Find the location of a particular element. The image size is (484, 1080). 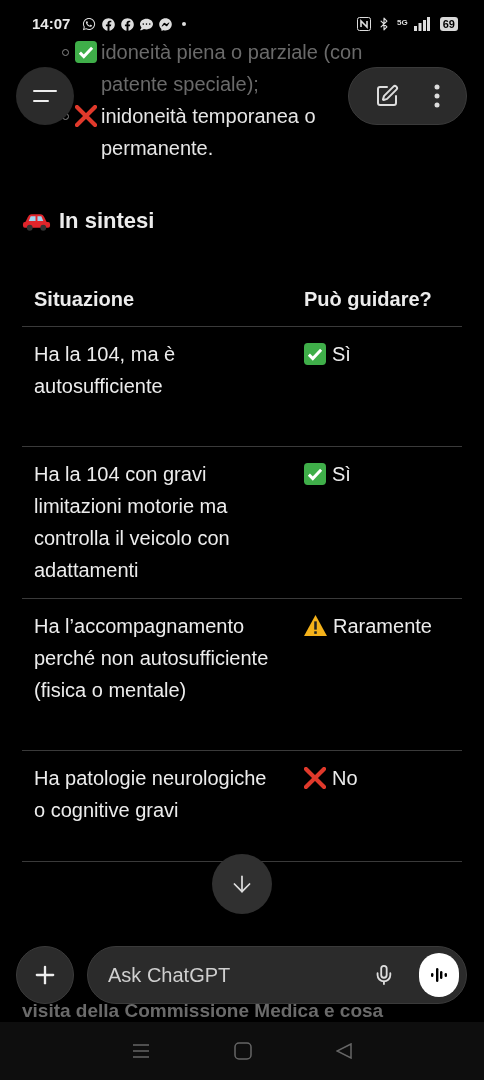

table-cell-text: Raramente is located at coordinates (382, 626).